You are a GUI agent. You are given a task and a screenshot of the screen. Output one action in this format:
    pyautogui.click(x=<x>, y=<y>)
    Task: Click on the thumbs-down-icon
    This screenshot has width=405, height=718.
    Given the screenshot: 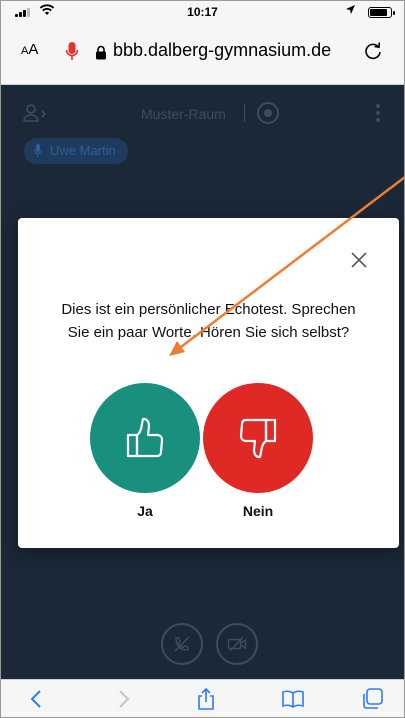 What is the action you would take?
    pyautogui.click(x=258, y=438)
    